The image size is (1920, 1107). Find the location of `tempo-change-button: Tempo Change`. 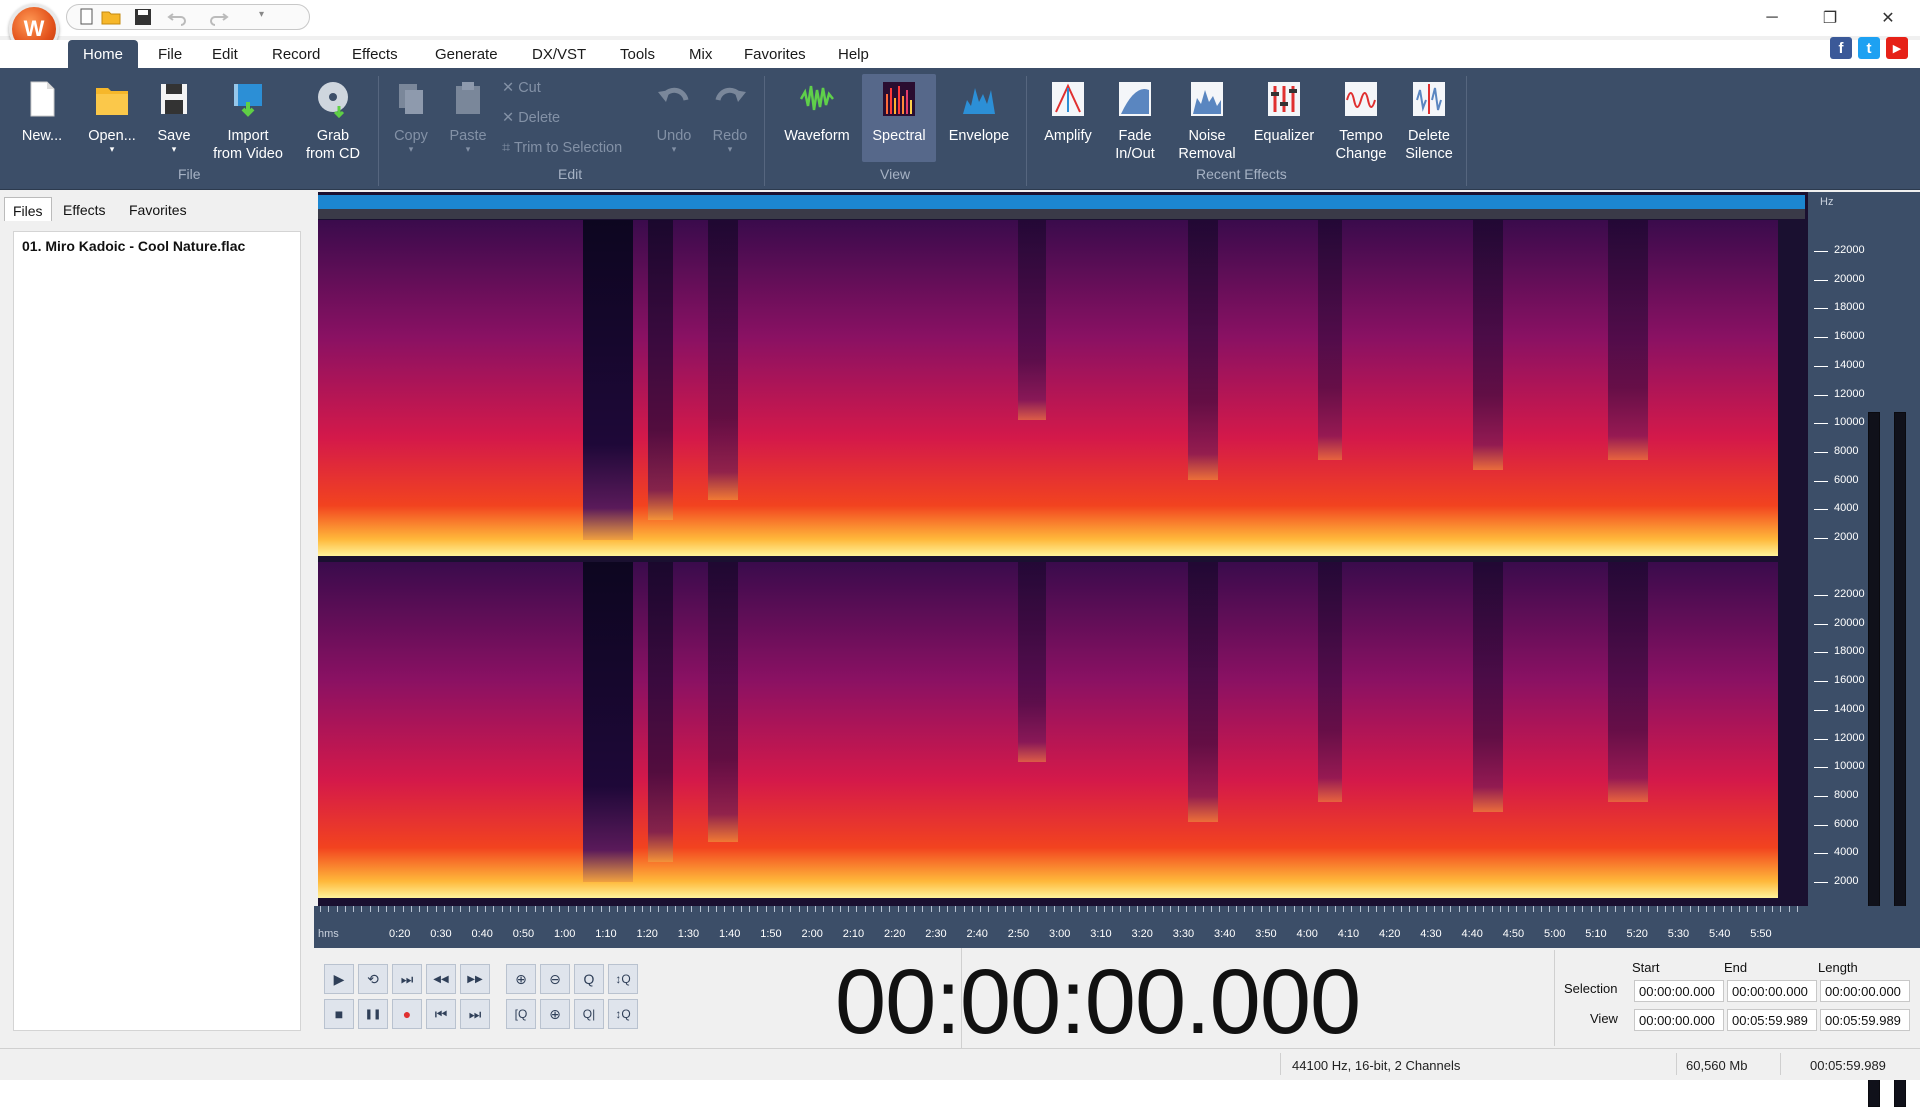

tempo-change-button: Tempo Change is located at coordinates (1361, 121).